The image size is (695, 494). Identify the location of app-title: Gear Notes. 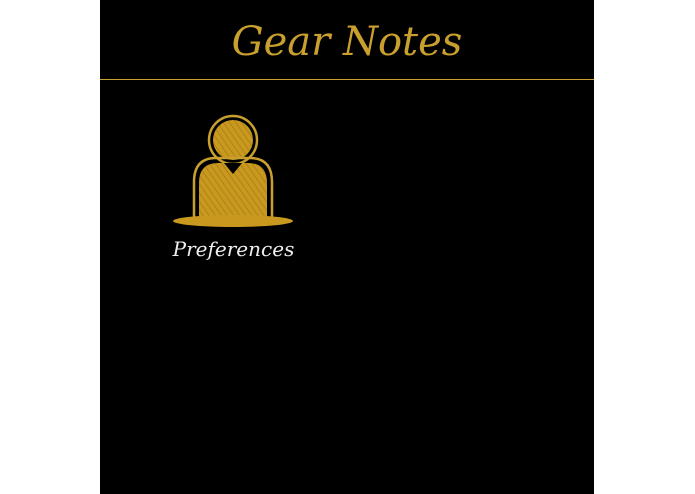
(347, 42).